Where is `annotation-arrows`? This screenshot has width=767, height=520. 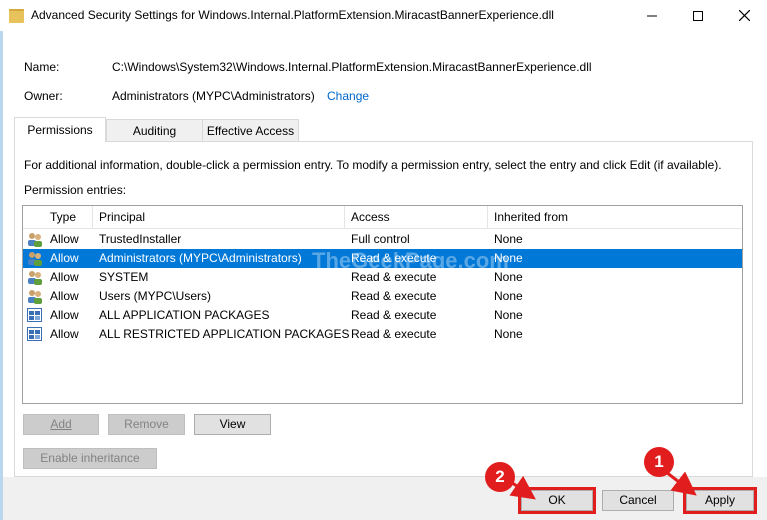 annotation-arrows is located at coordinates (603, 485).